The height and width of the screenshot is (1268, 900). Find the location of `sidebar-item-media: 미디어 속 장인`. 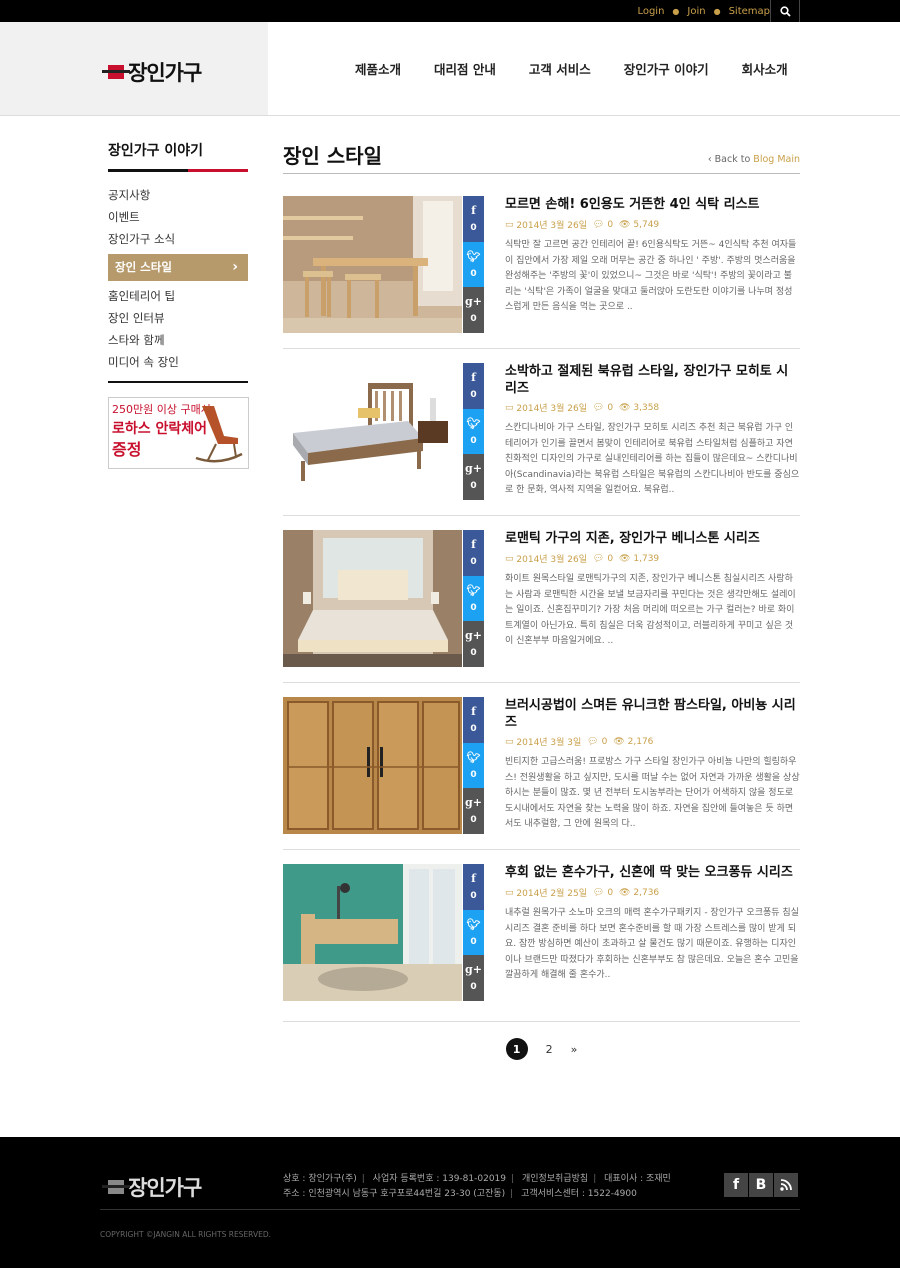

sidebar-item-media: 미디어 속 장인 is located at coordinates (178, 362).